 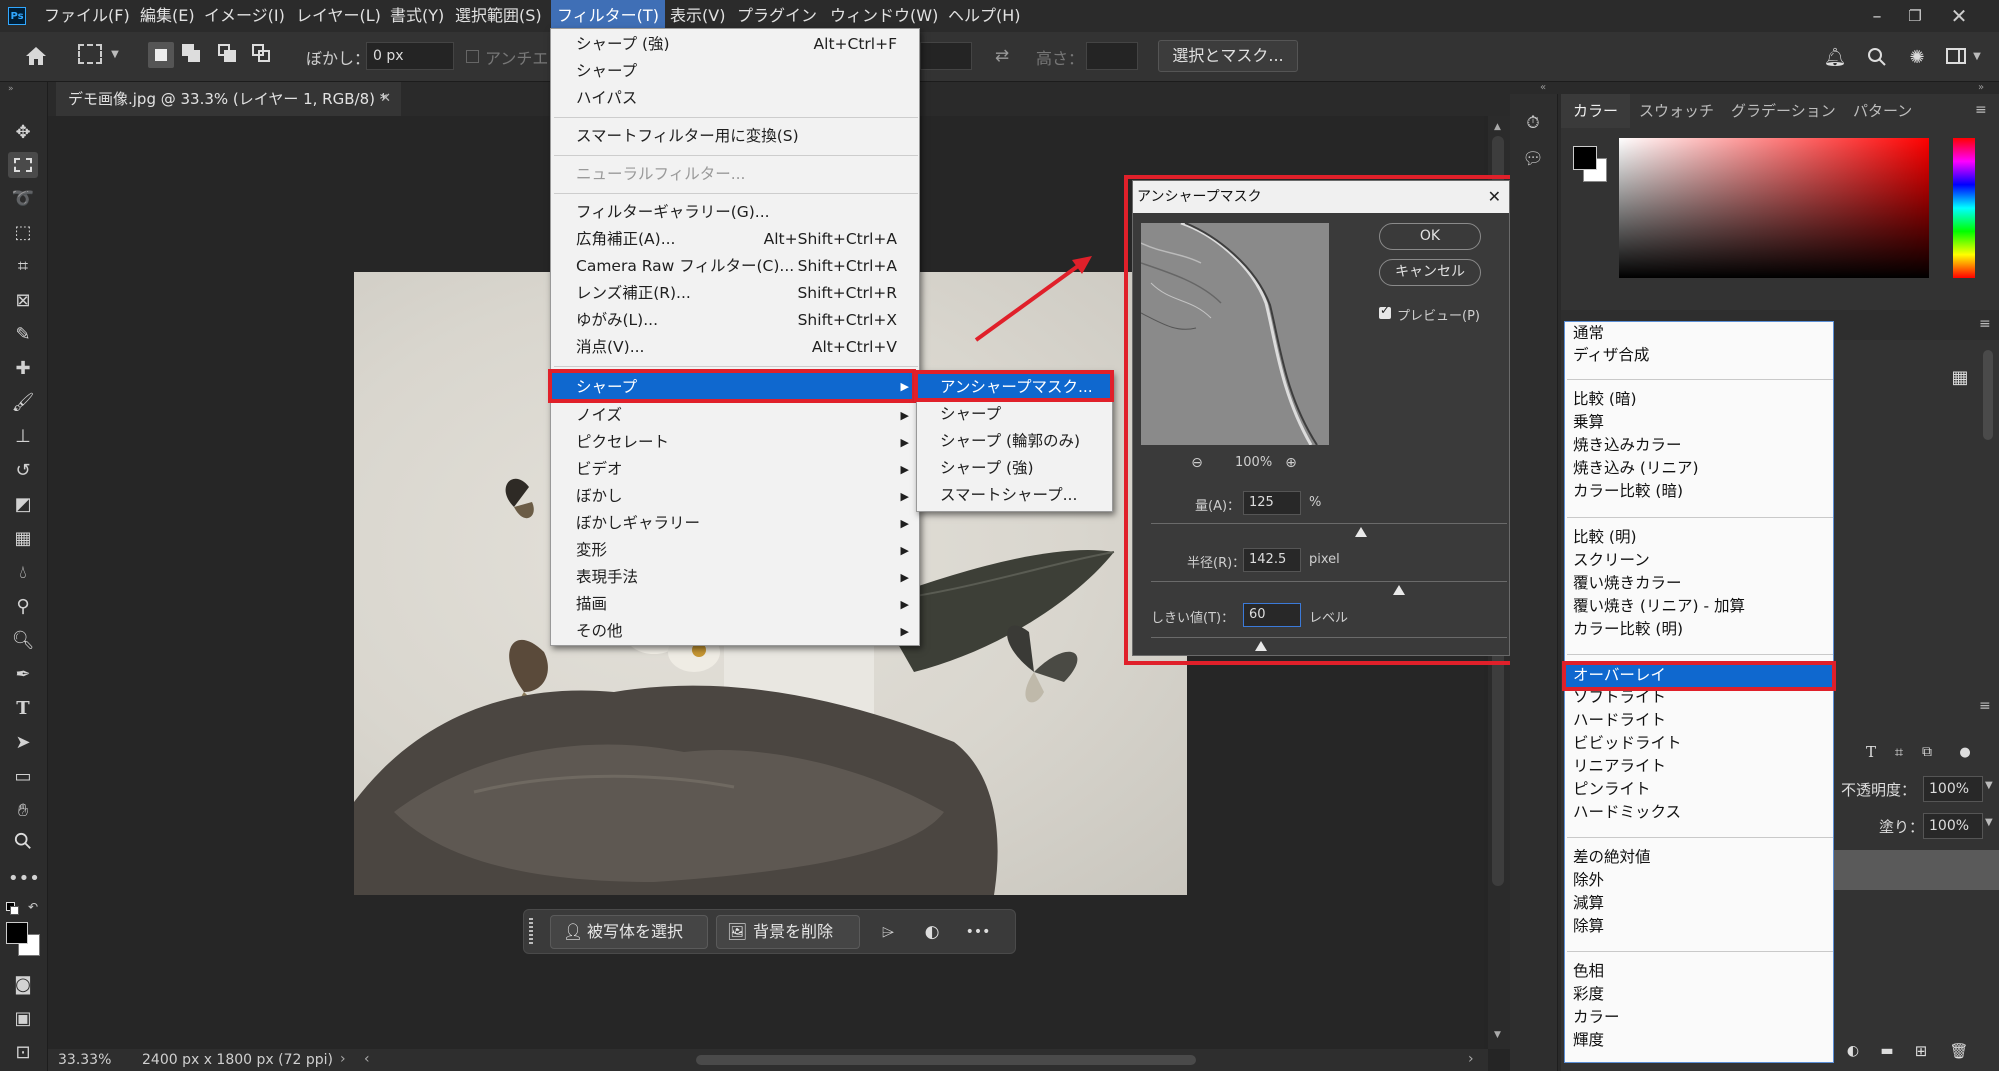 What do you see at coordinates (735, 320) in the screenshot?
I see `filter-menu-item: ゆがみ(L)... Shift+Ctrl+X` at bounding box center [735, 320].